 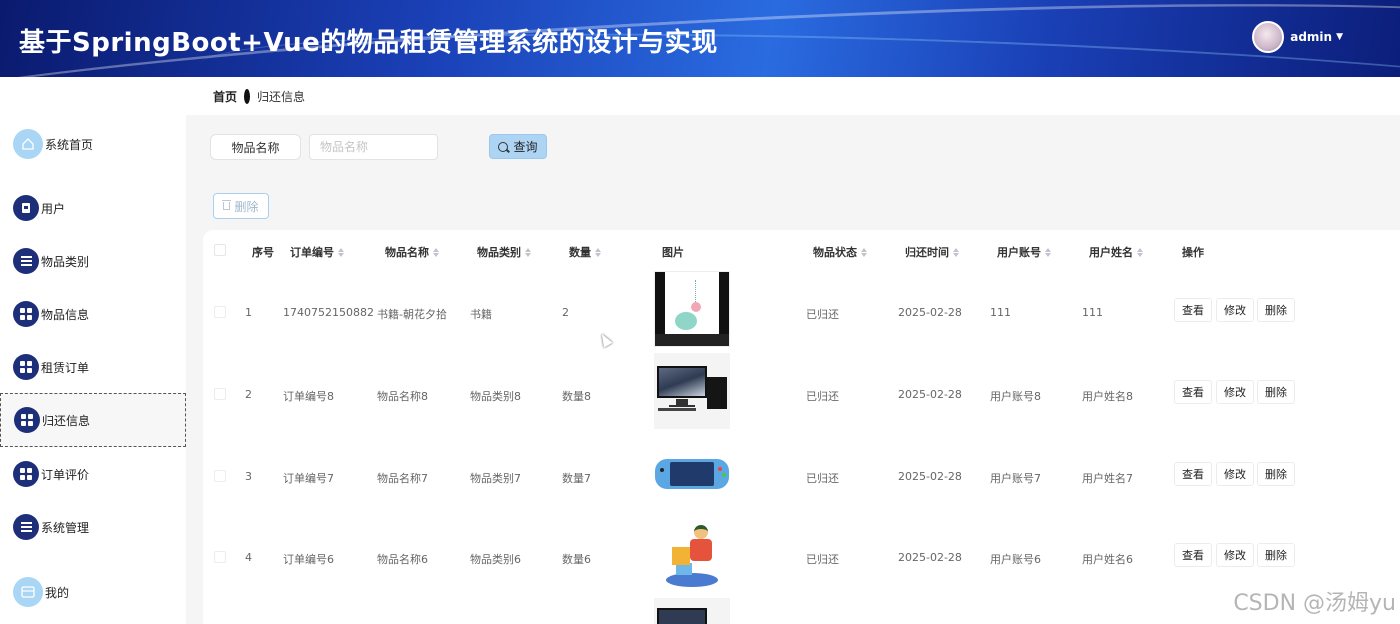 I want to click on sidebar-item-label: 归还信息, so click(x=66, y=420).